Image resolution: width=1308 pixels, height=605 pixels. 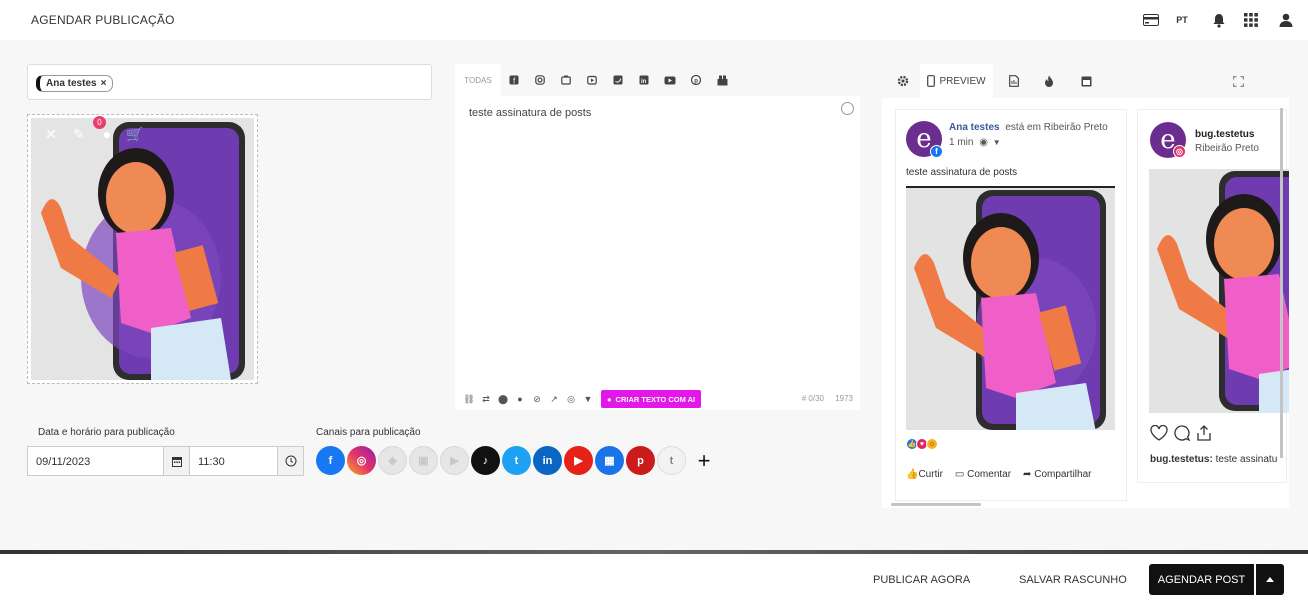 I want to click on like-button: 👍Curtir, so click(x=924, y=474).